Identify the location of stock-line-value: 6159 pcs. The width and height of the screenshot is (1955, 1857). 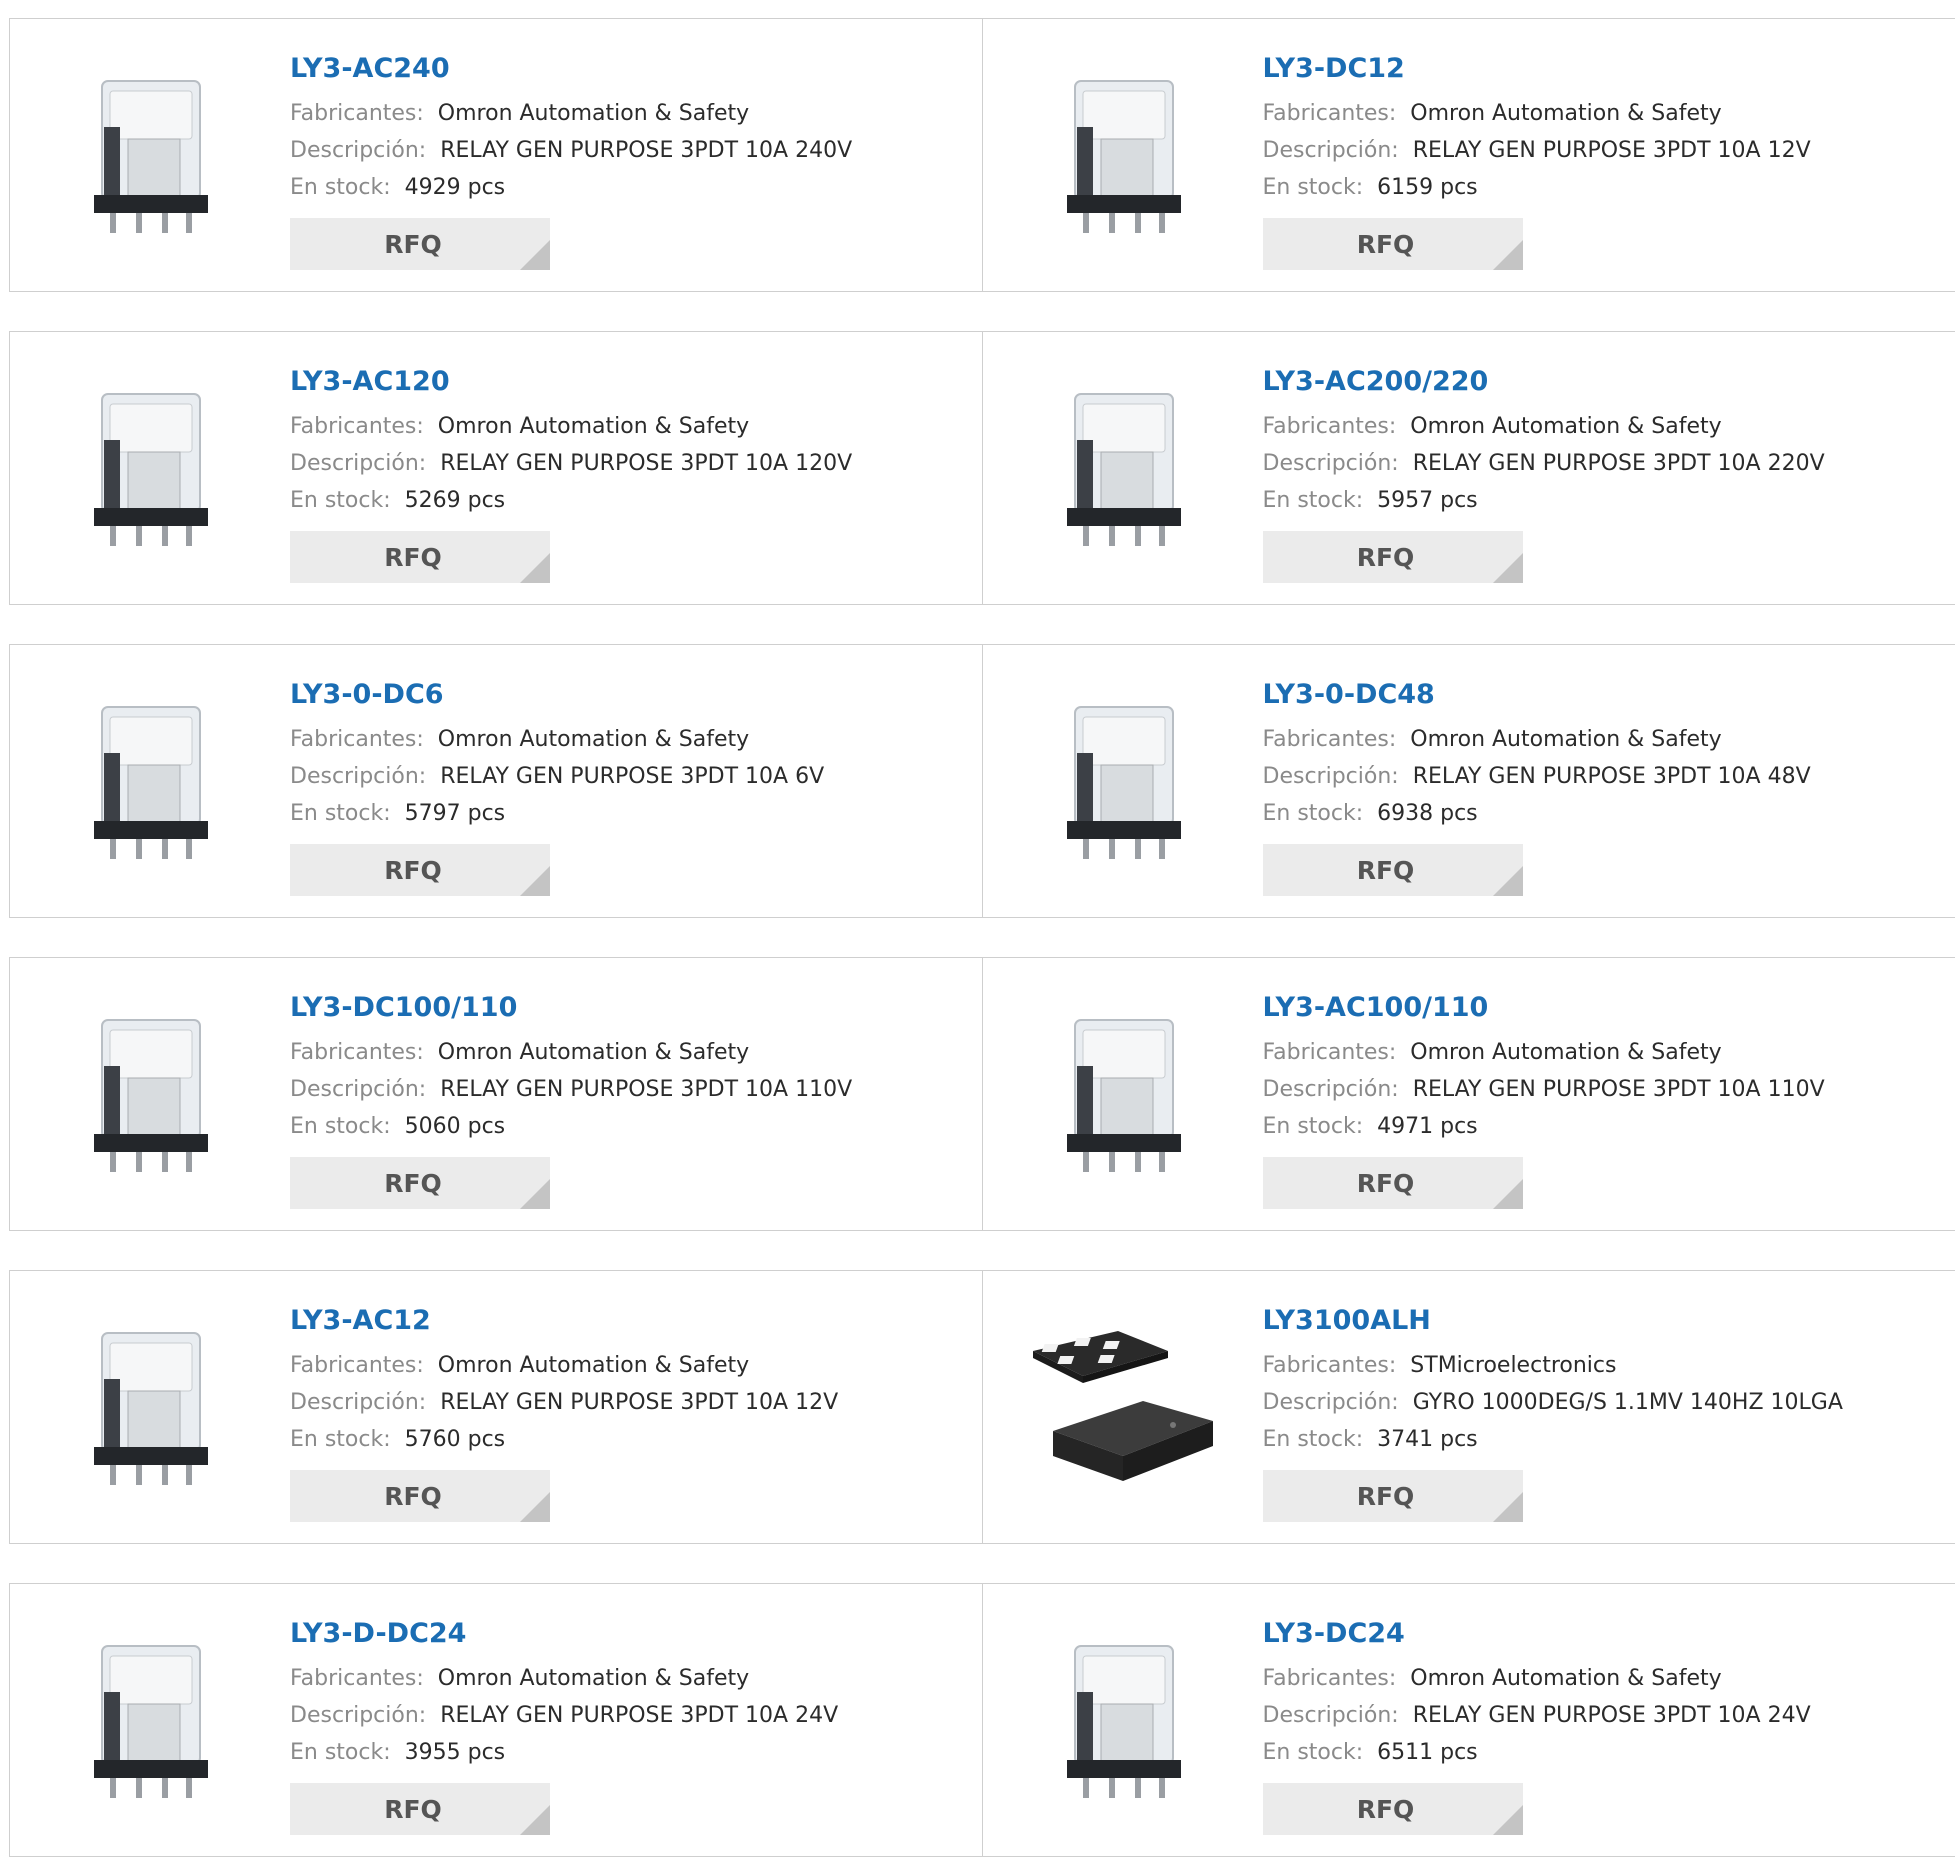
(1427, 187).